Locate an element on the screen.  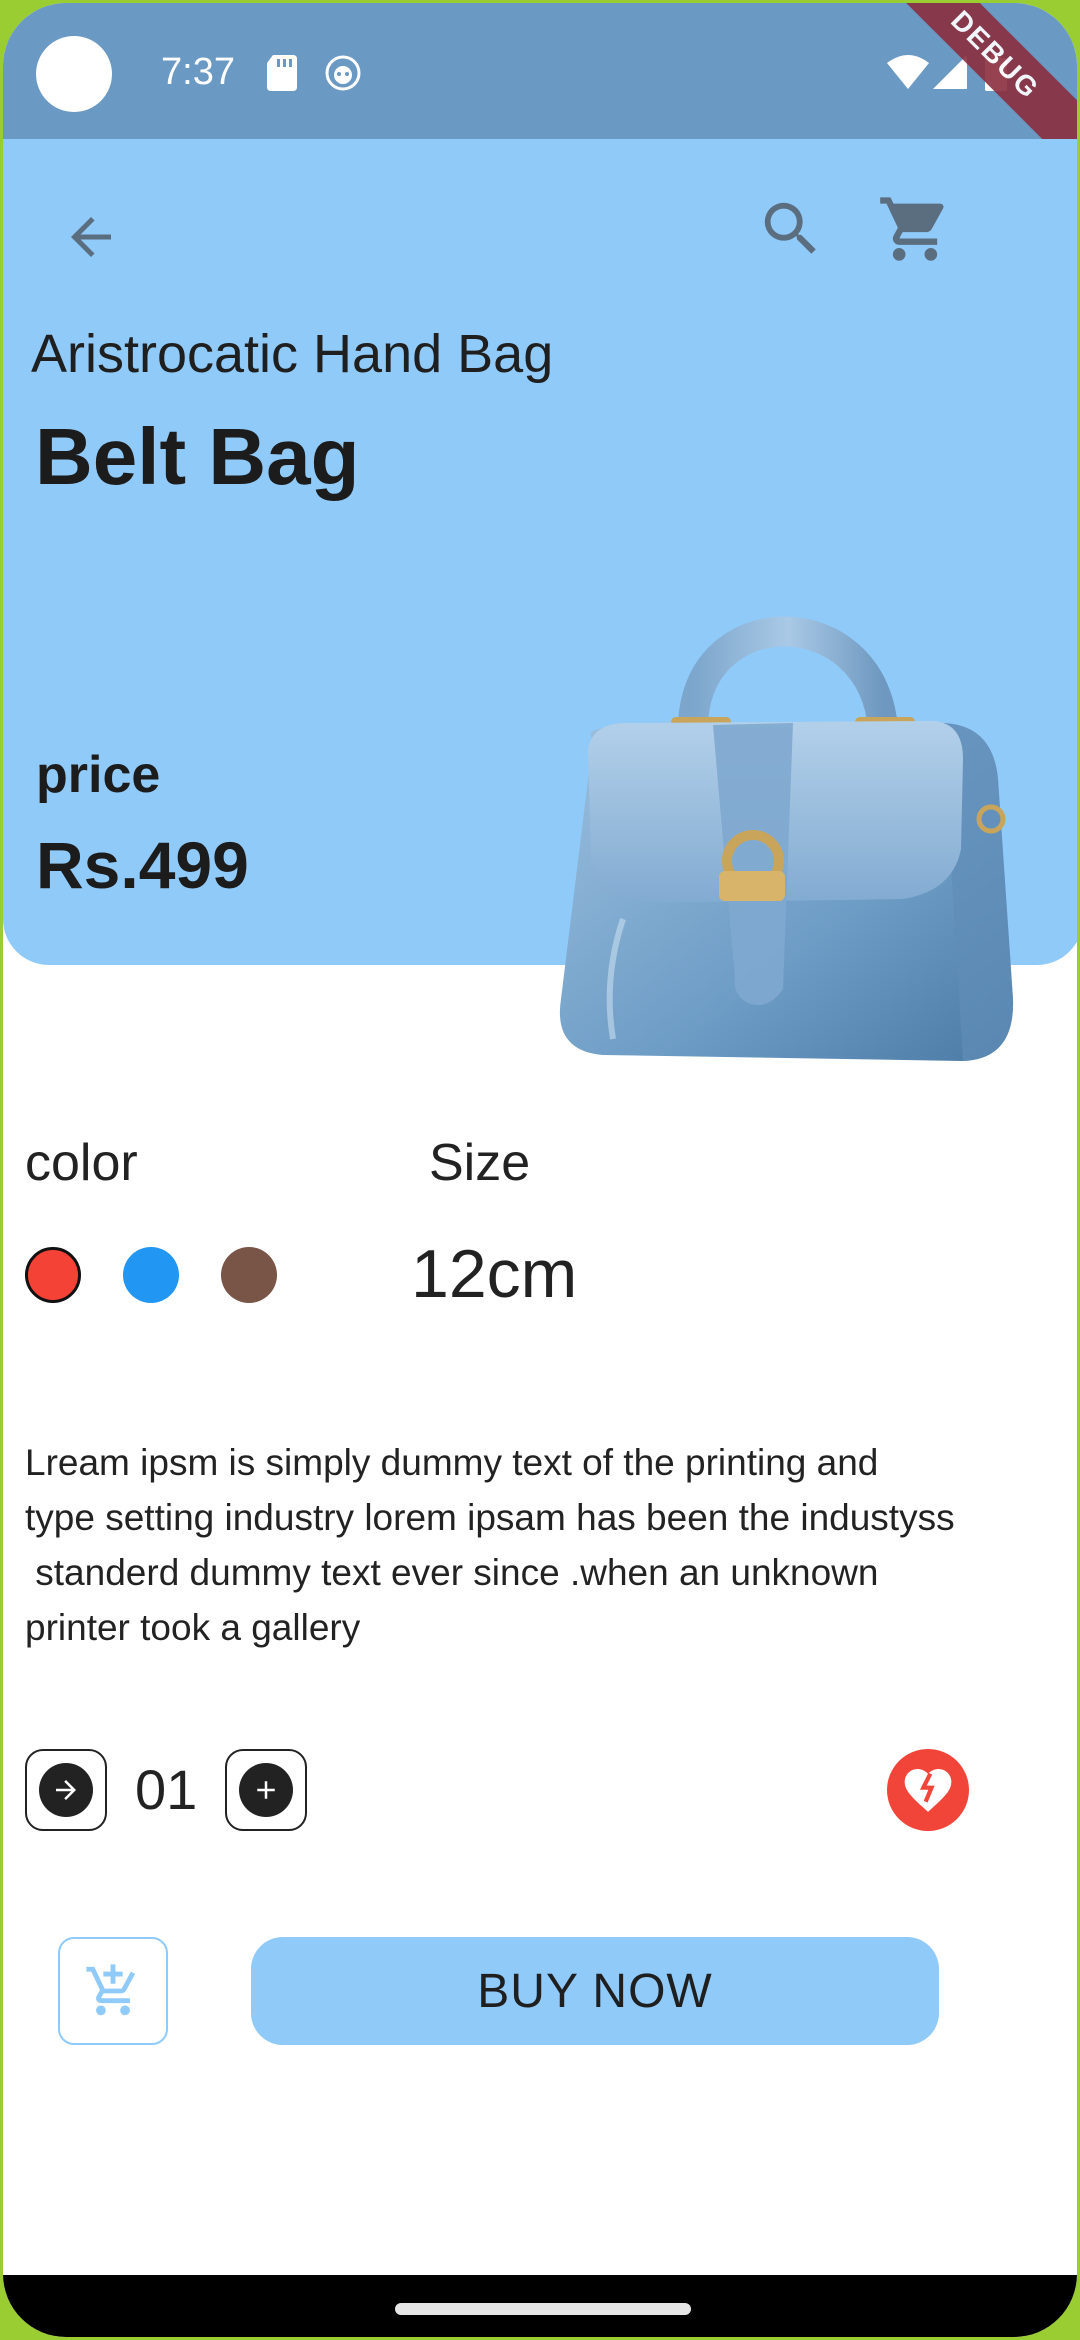
quantity-decrement-button is located at coordinates (66, 1790).